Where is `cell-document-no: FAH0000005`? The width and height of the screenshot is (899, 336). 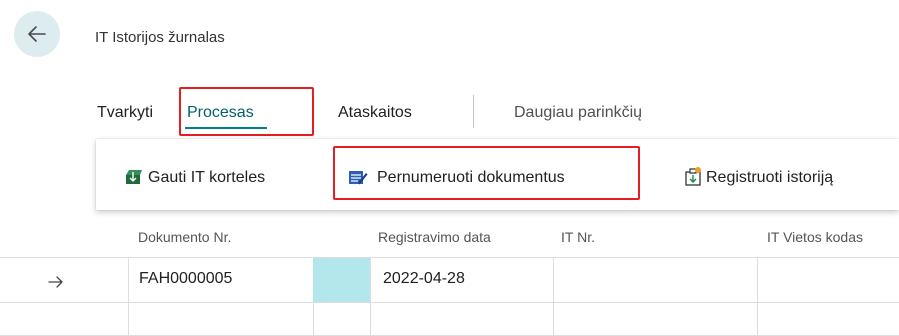 cell-document-no: FAH0000005 is located at coordinates (185, 279).